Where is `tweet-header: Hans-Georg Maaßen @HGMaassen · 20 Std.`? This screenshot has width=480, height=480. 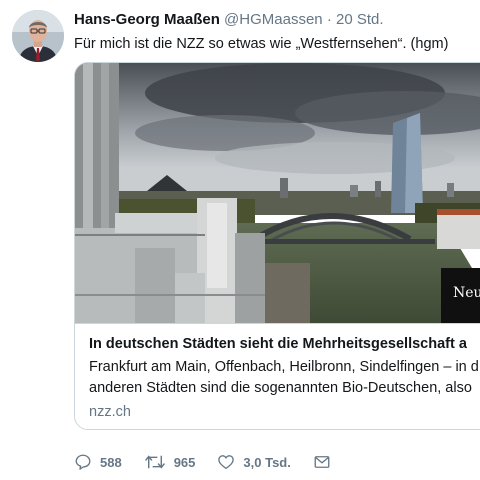
tweet-header: Hans-Georg Maaßen @HGMaassen · 20 Std. is located at coordinates (277, 20).